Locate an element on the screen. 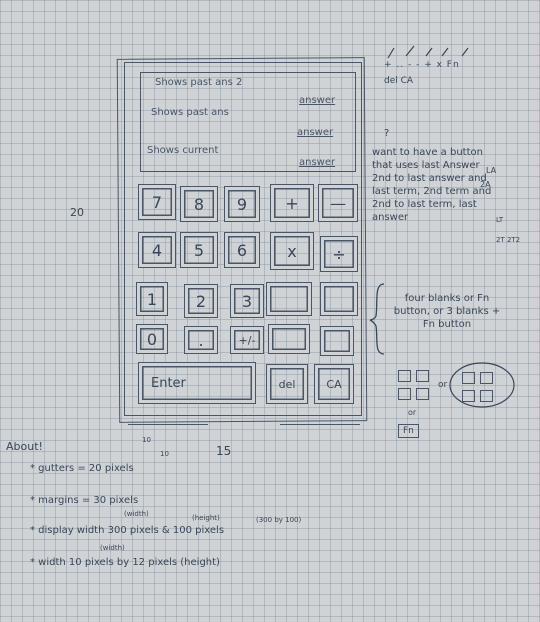  note-2t: 2T 2T2 is located at coordinates (508, 240).